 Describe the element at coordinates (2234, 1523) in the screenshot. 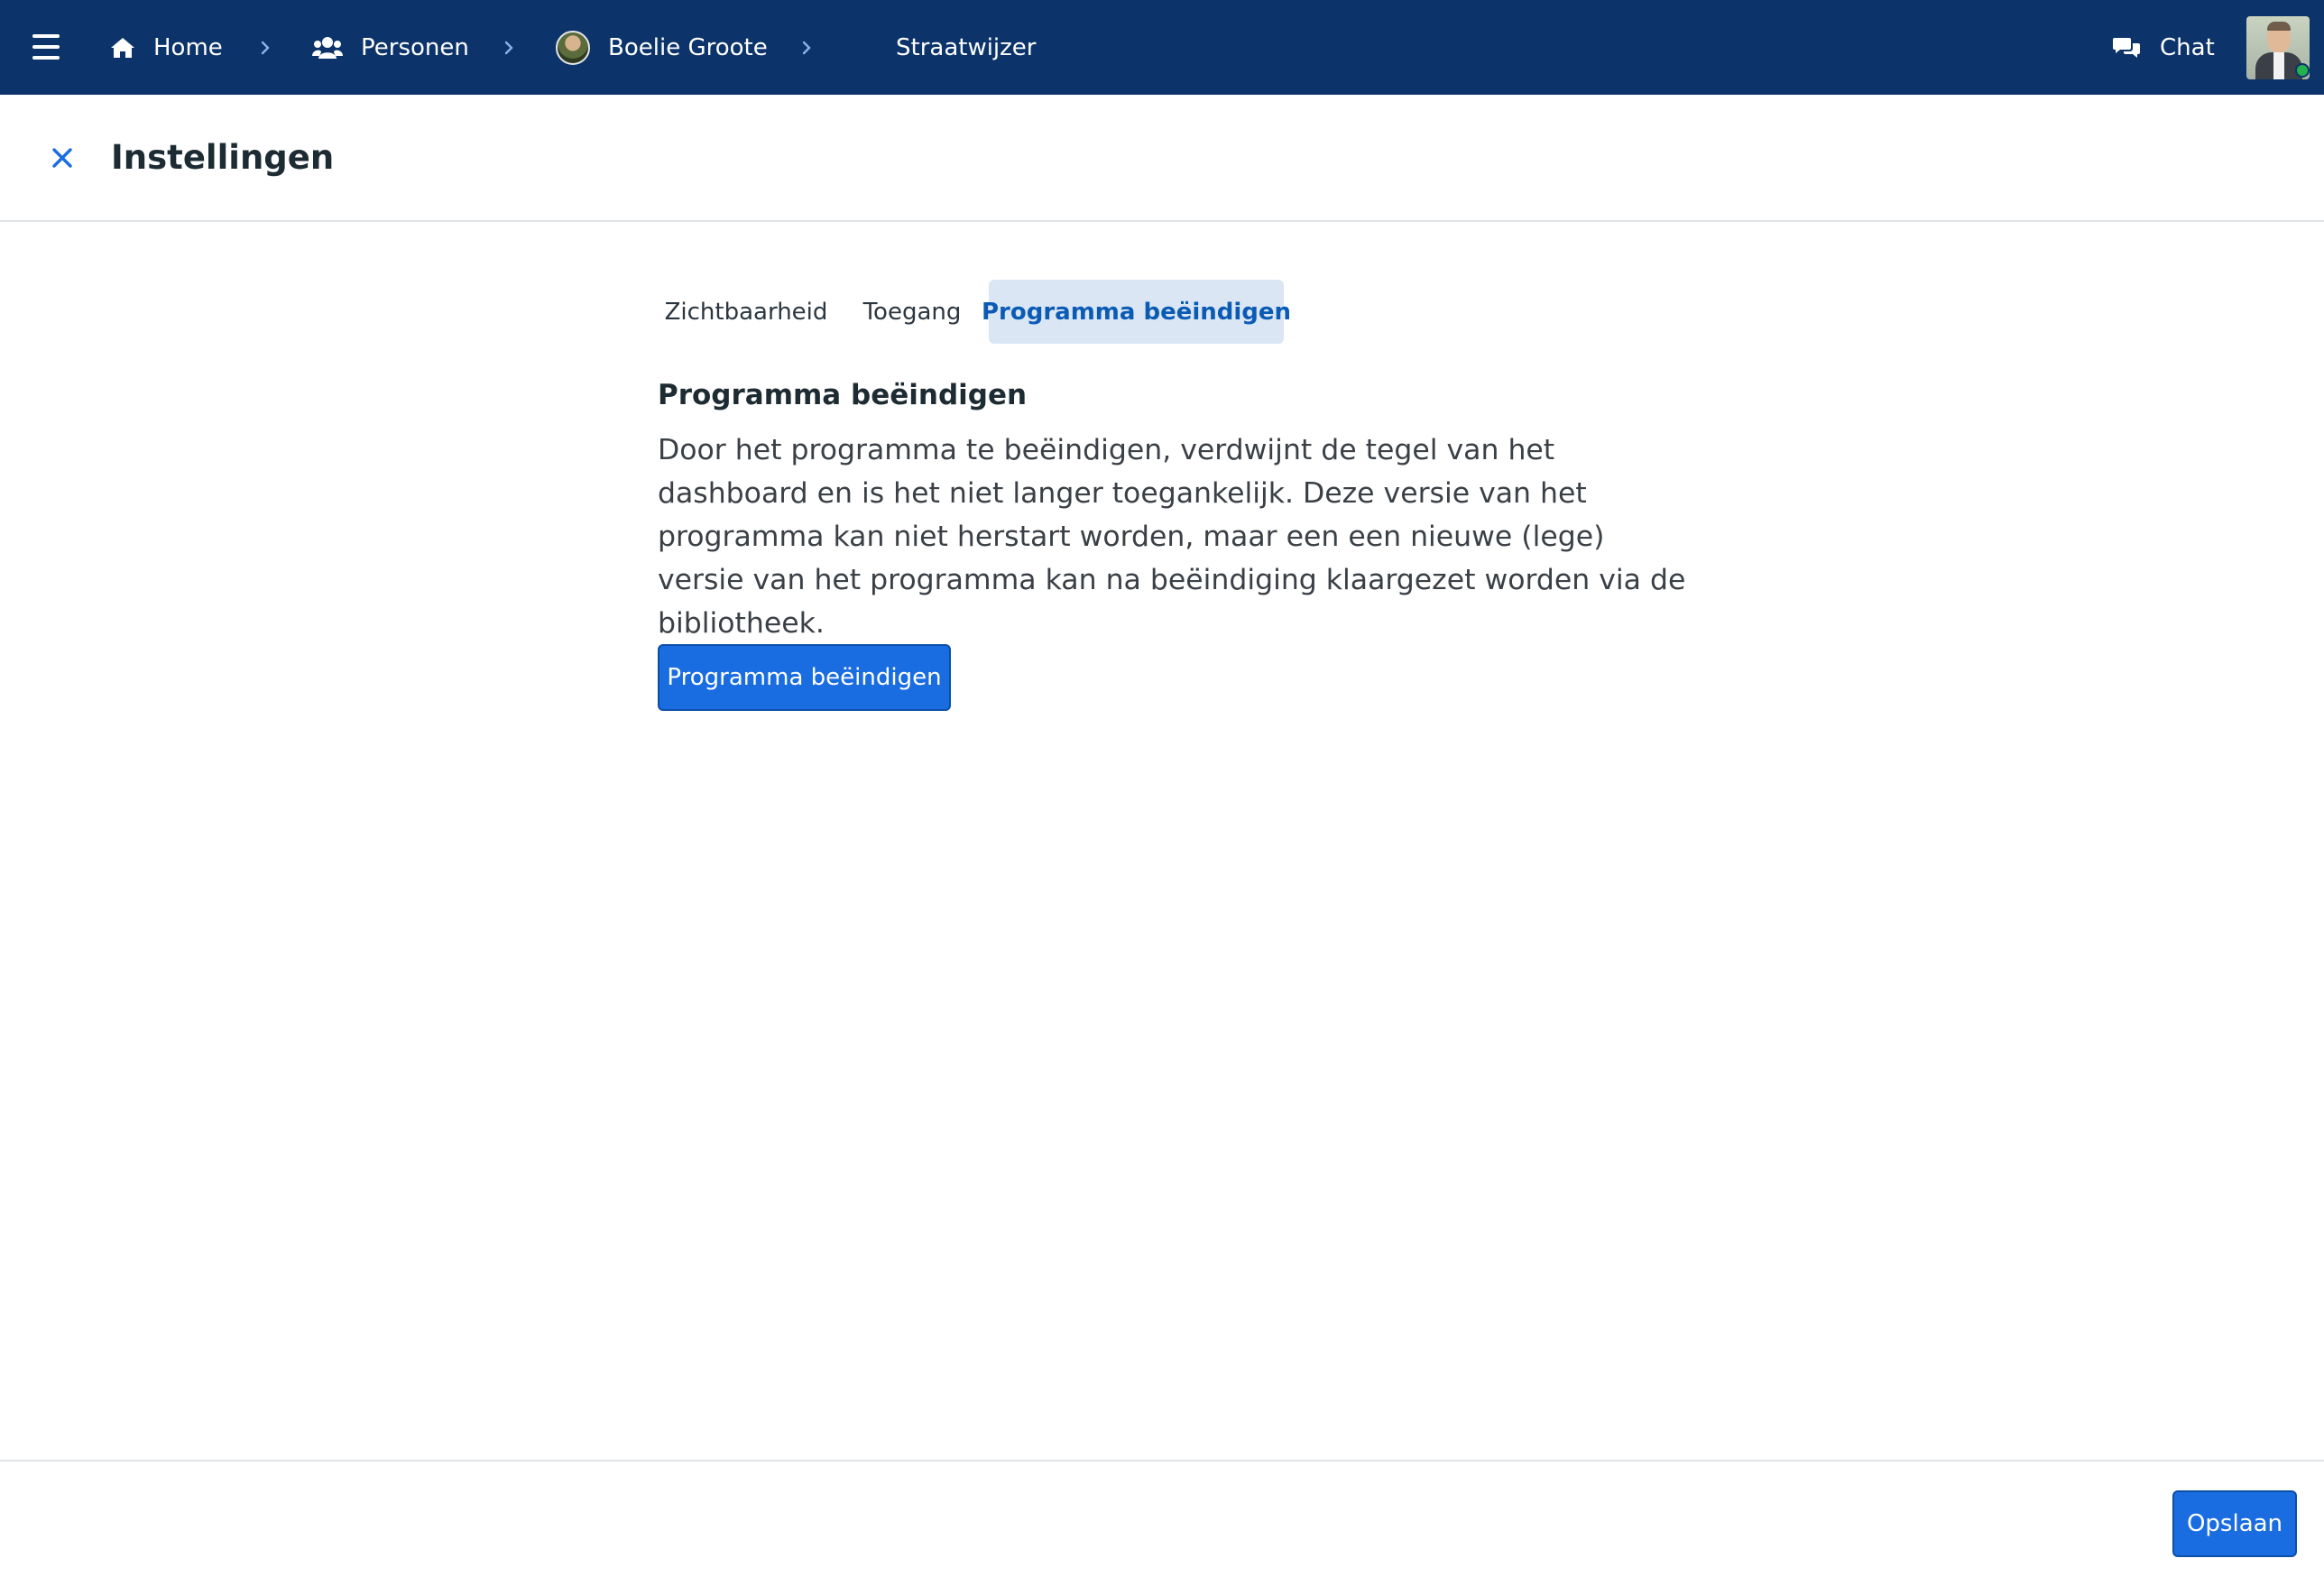

I see `save-button: Opslaan` at that location.